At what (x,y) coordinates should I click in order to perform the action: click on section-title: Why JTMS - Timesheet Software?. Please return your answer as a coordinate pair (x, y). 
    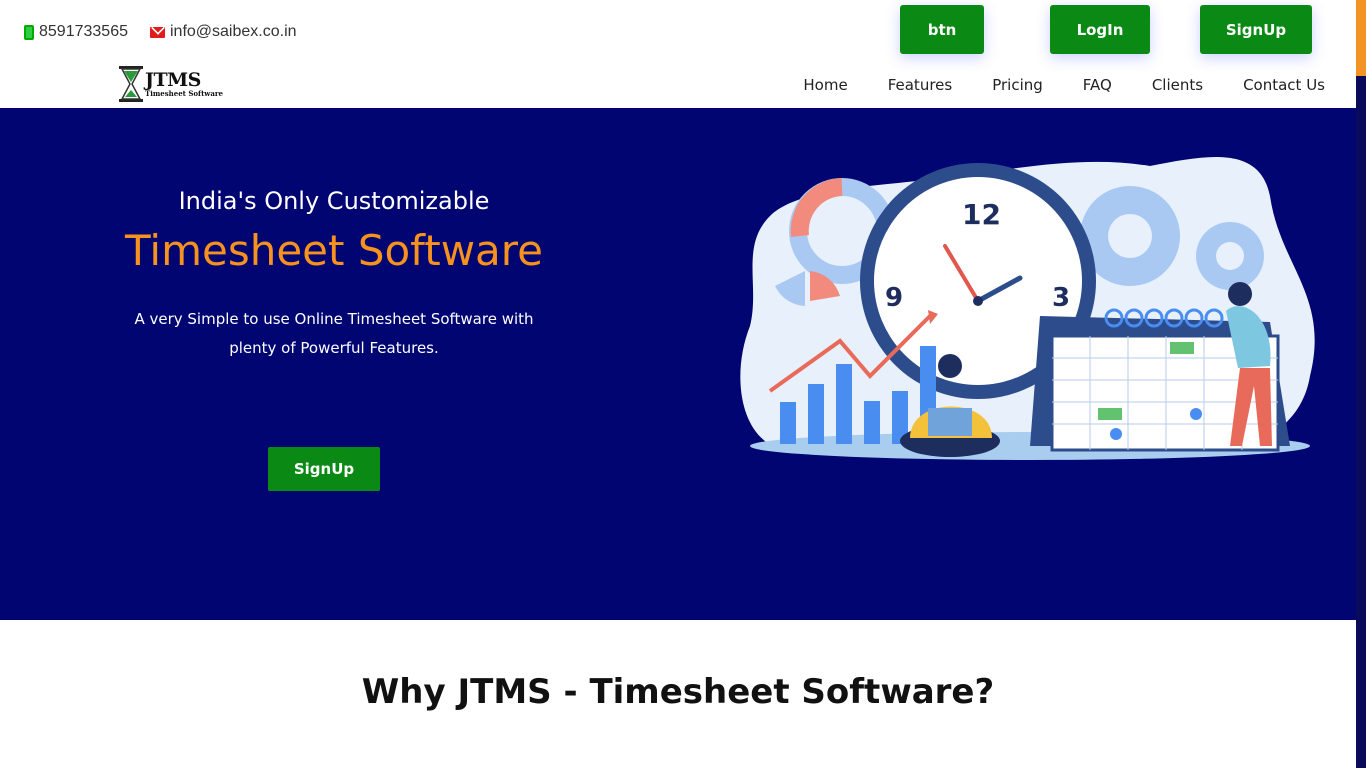
    Looking at the image, I should click on (678, 692).